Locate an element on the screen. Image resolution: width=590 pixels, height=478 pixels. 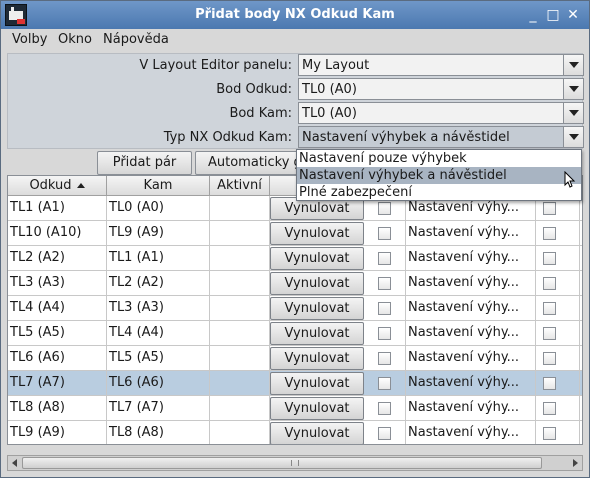
horizontal-scrollbar is located at coordinates (295, 463).